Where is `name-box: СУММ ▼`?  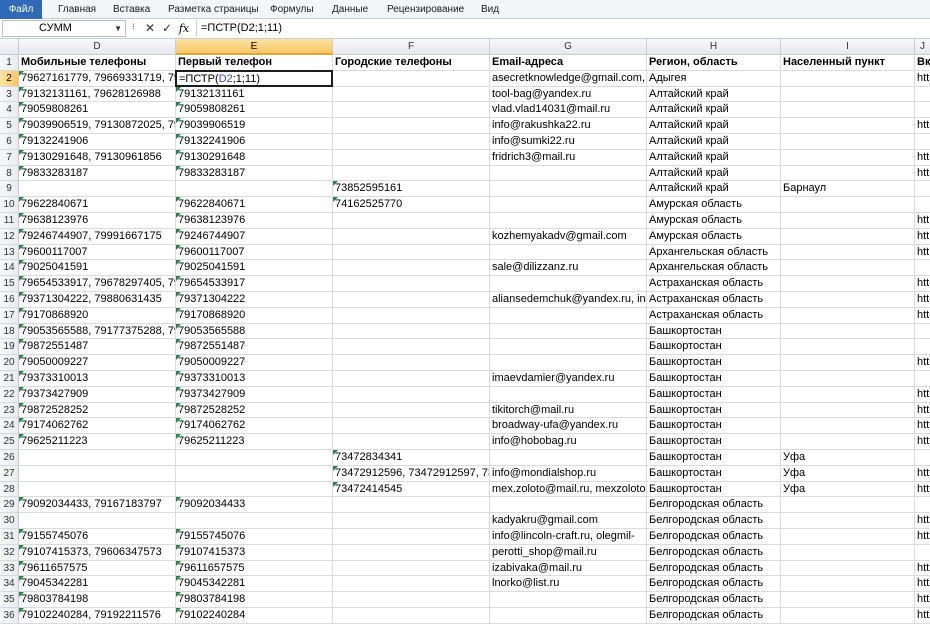
name-box: СУММ ▼ is located at coordinates (64, 28).